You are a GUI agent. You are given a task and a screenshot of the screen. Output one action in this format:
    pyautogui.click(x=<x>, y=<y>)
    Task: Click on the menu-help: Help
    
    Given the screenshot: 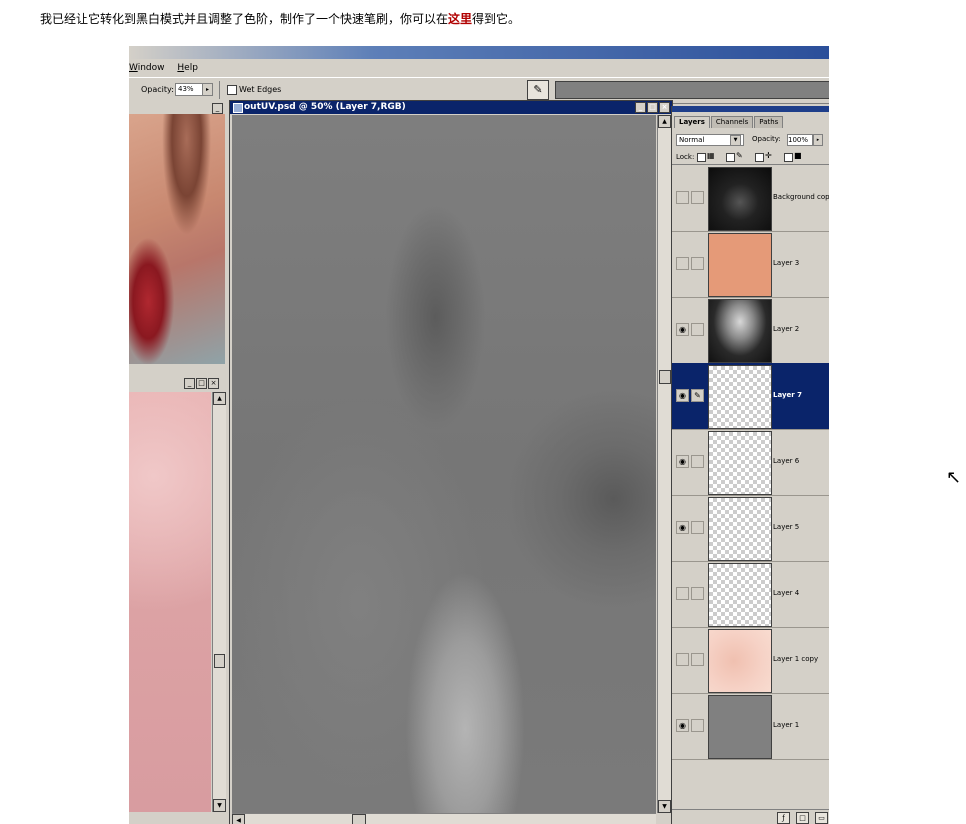 What is the action you would take?
    pyautogui.click(x=187, y=68)
    